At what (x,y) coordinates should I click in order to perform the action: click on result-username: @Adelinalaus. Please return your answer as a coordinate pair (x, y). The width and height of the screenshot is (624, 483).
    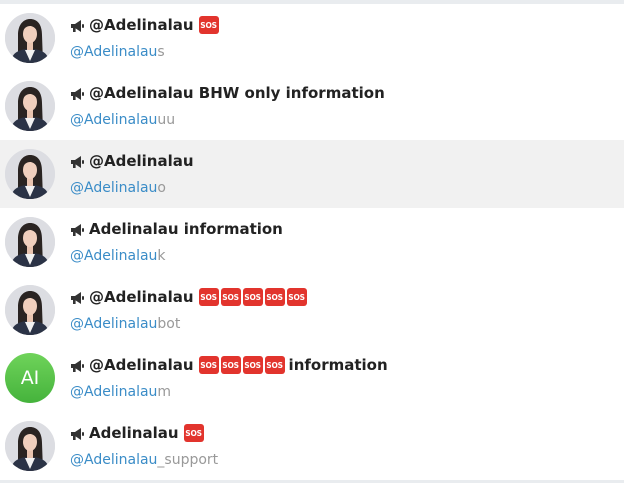
    Looking at the image, I should click on (117, 52).